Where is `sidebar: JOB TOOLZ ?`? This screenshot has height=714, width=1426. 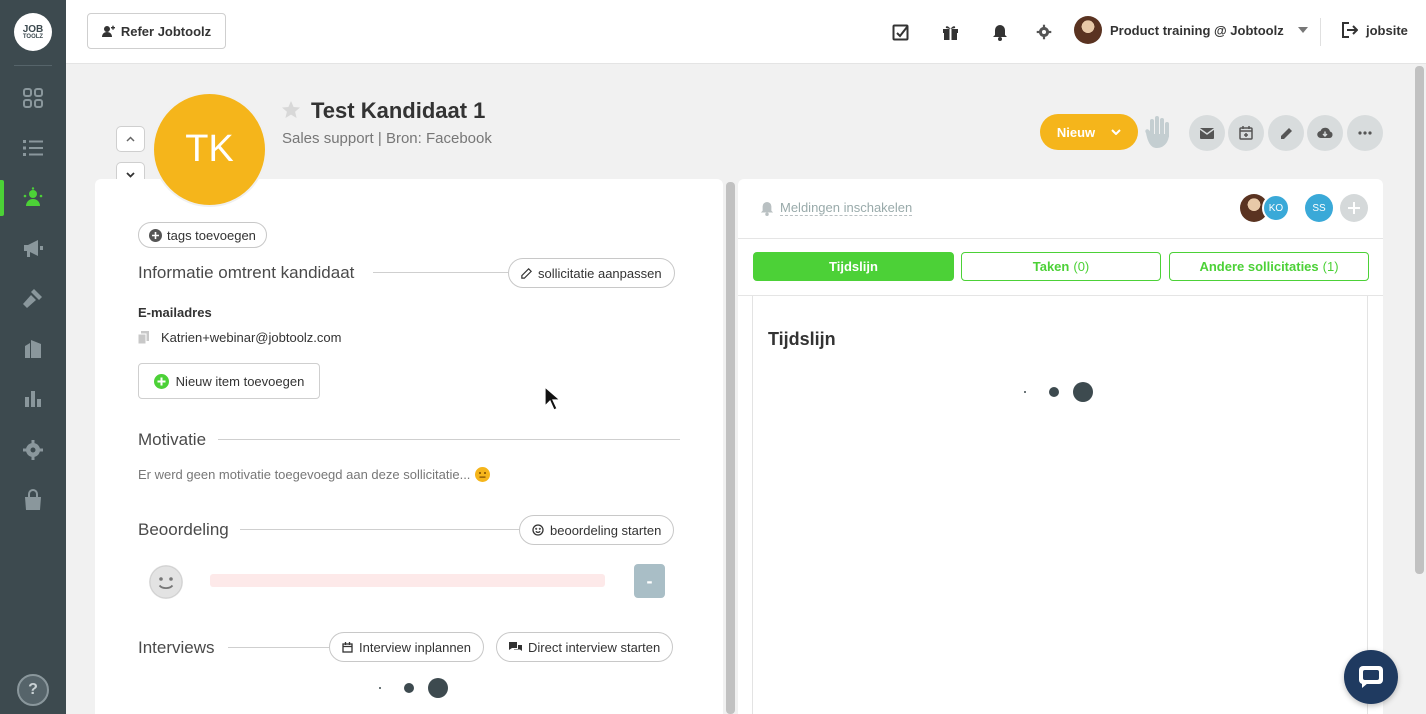 sidebar: JOB TOOLZ ? is located at coordinates (33, 357).